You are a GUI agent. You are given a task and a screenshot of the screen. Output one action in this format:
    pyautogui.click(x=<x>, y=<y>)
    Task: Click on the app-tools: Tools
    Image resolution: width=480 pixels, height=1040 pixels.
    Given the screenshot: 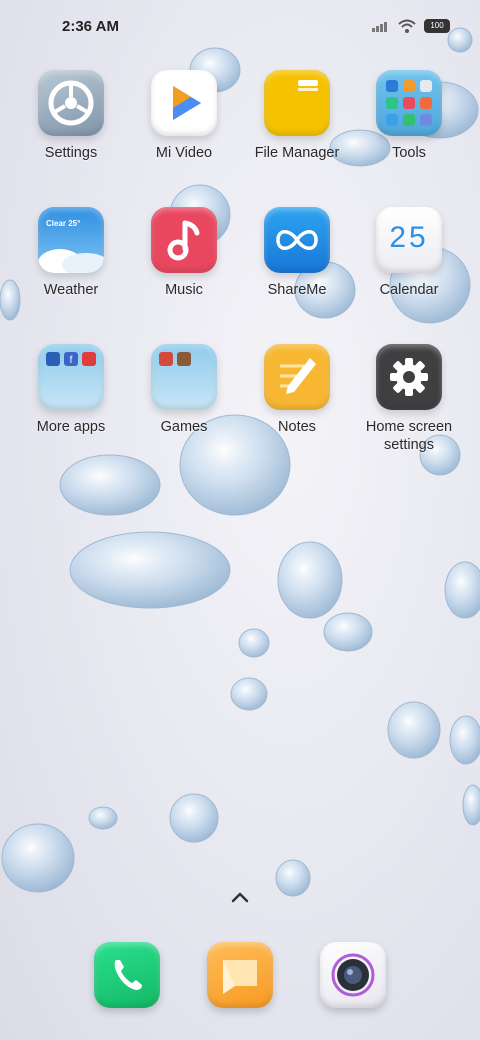 What is the action you would take?
    pyautogui.click(x=409, y=116)
    